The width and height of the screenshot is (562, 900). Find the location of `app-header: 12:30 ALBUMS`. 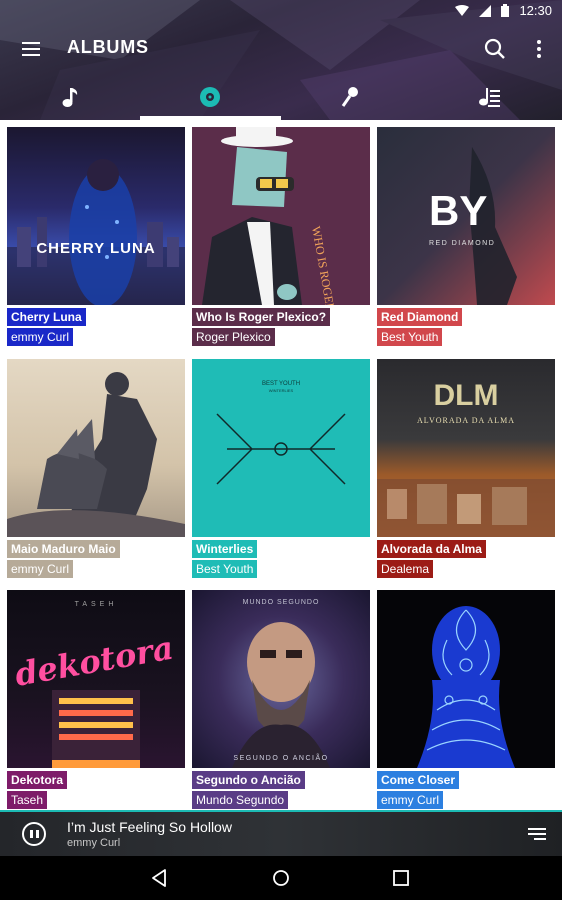

app-header: 12:30 ALBUMS is located at coordinates (281, 60).